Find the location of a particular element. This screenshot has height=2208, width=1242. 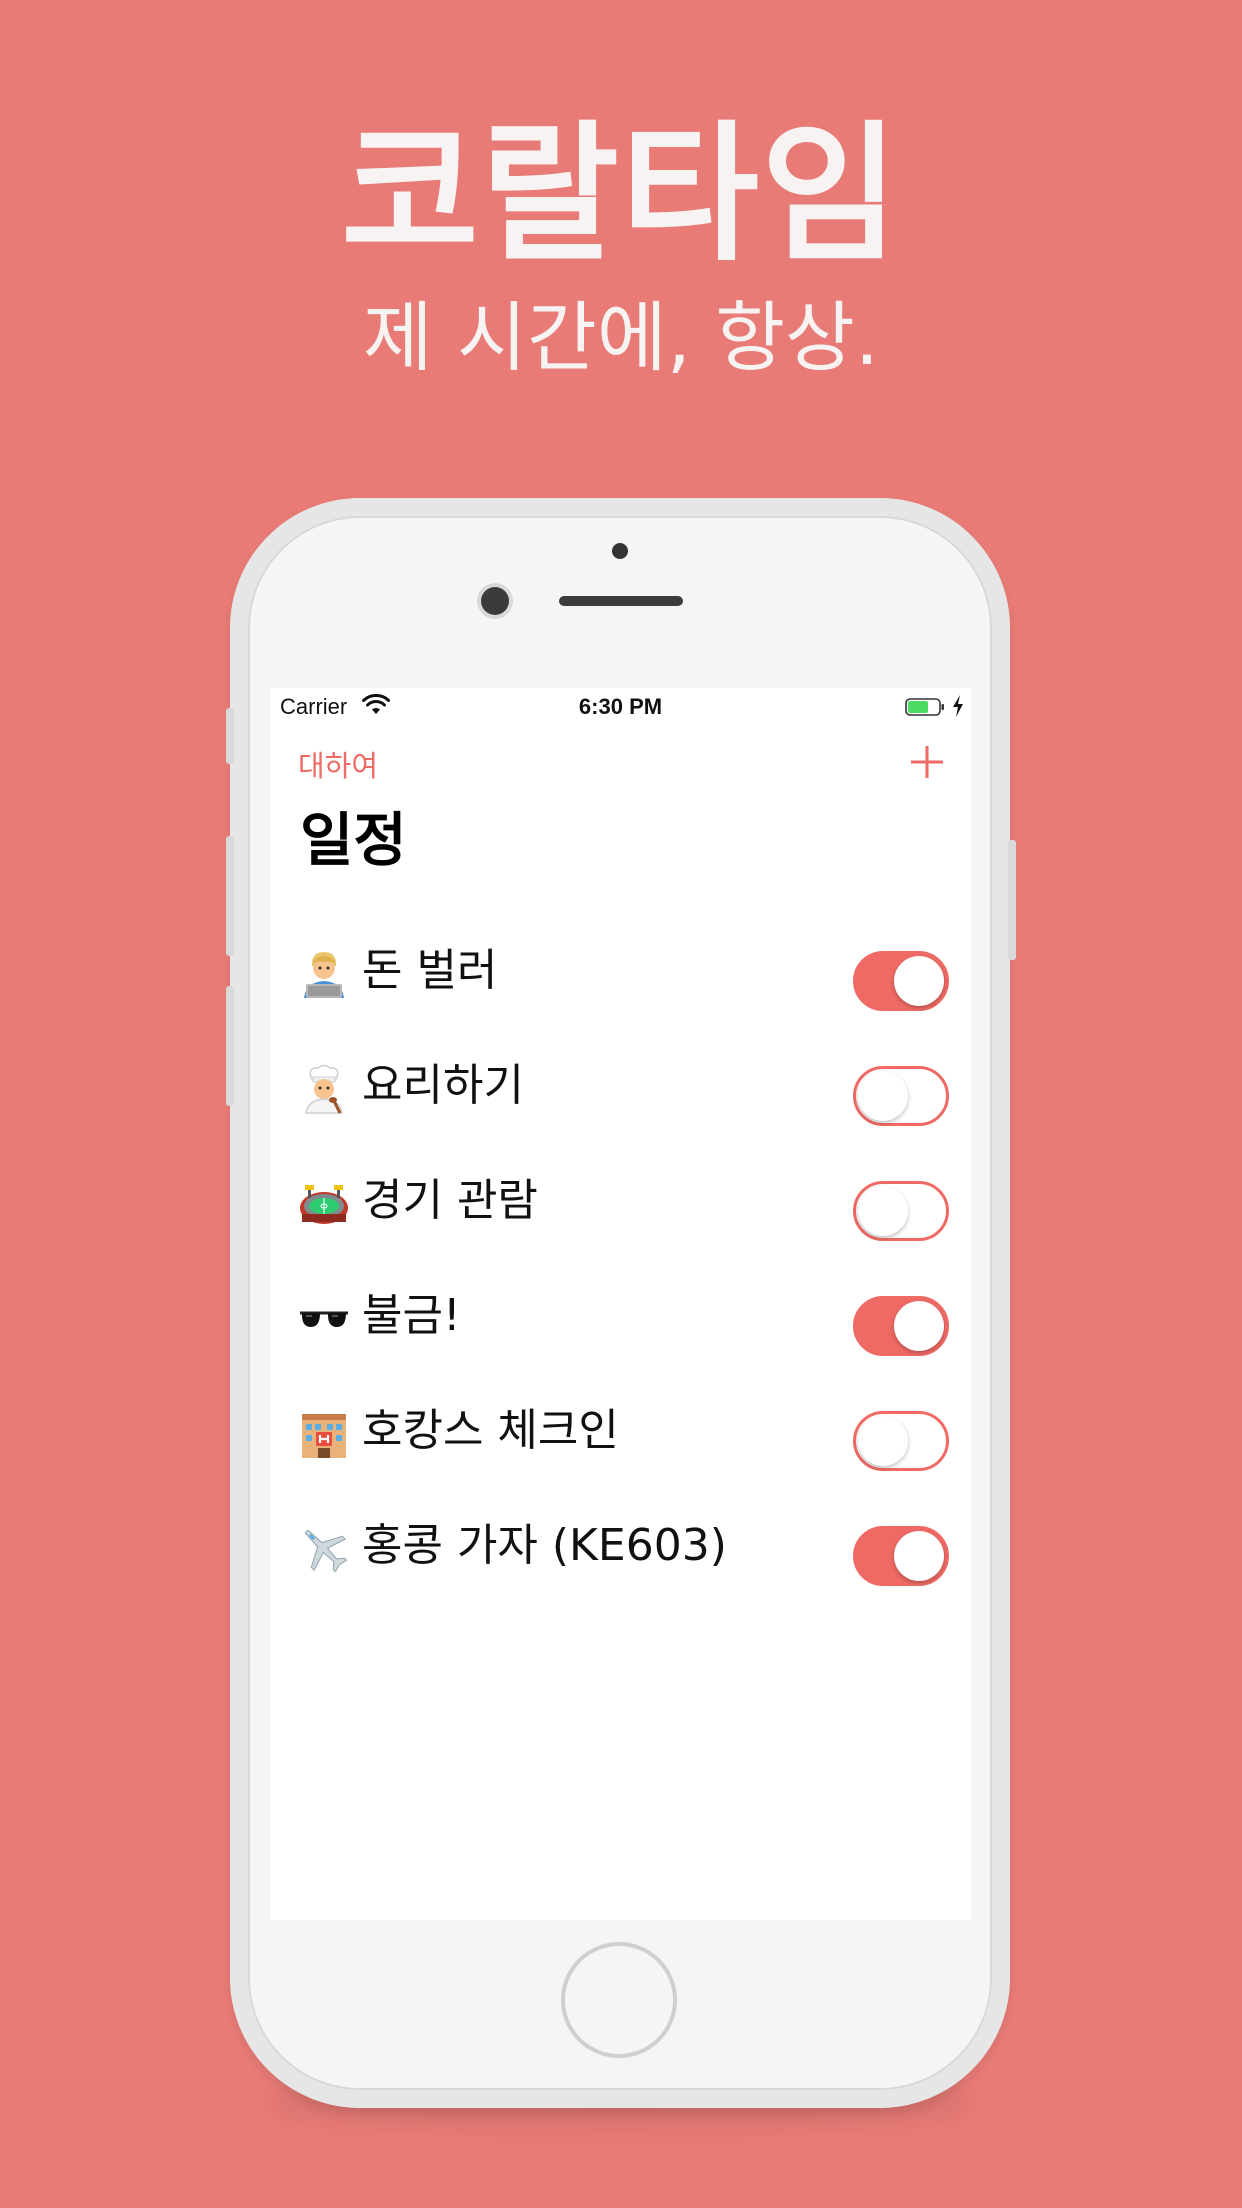

power-button is located at coordinates (1012, 900).